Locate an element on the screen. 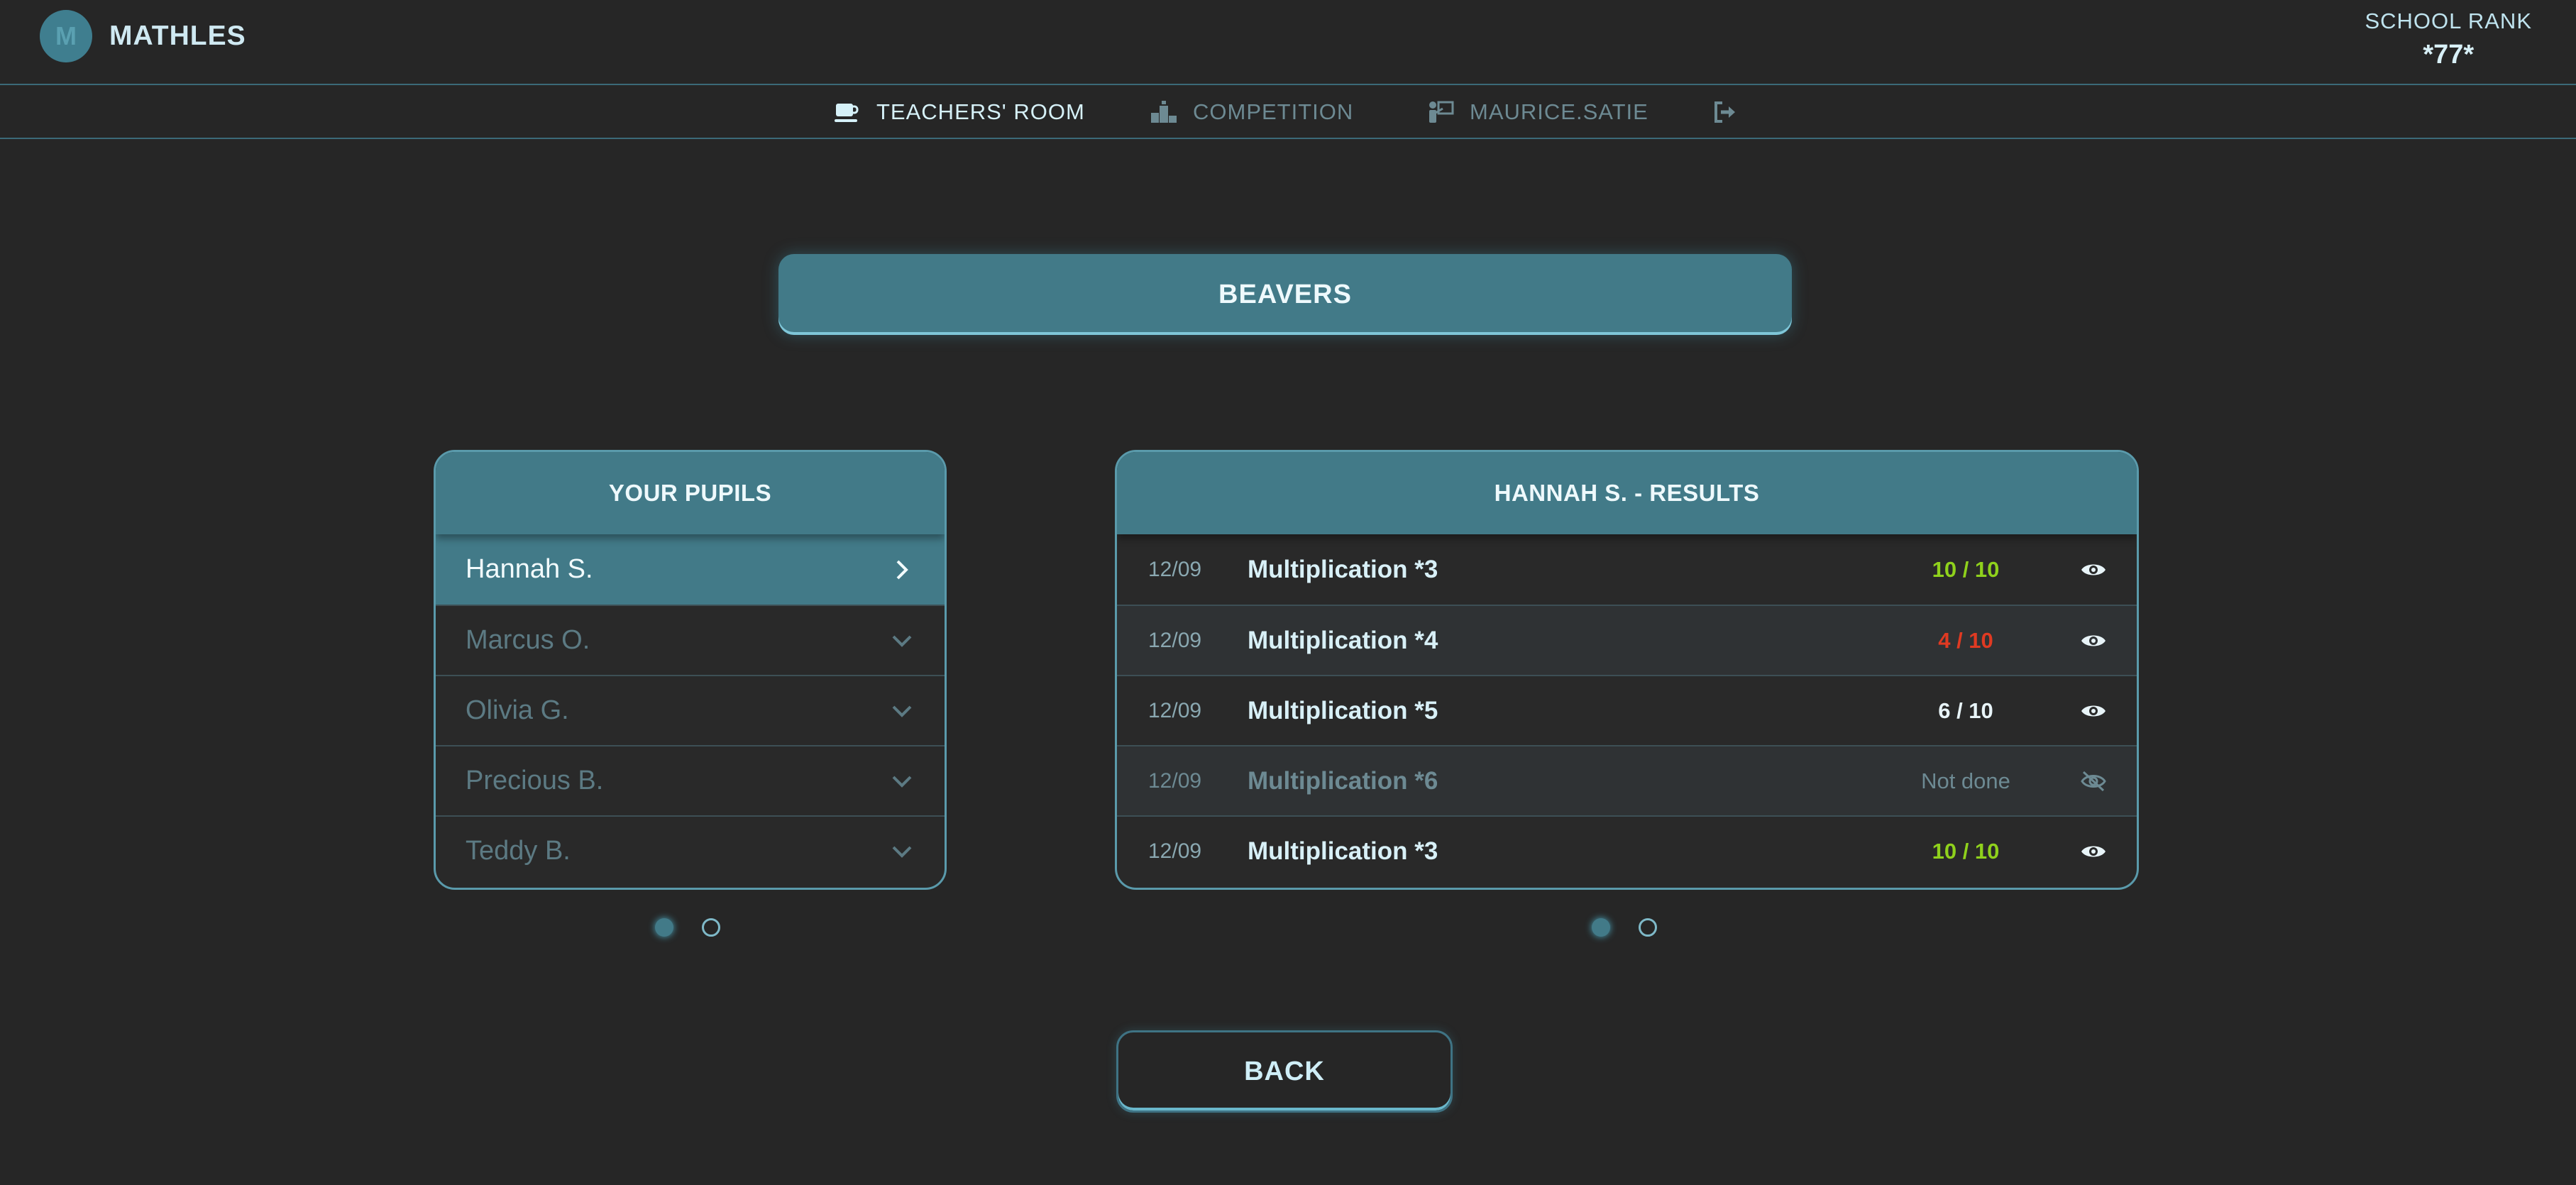 The image size is (2576, 1185). back-button-label: BACK is located at coordinates (1284, 1071).